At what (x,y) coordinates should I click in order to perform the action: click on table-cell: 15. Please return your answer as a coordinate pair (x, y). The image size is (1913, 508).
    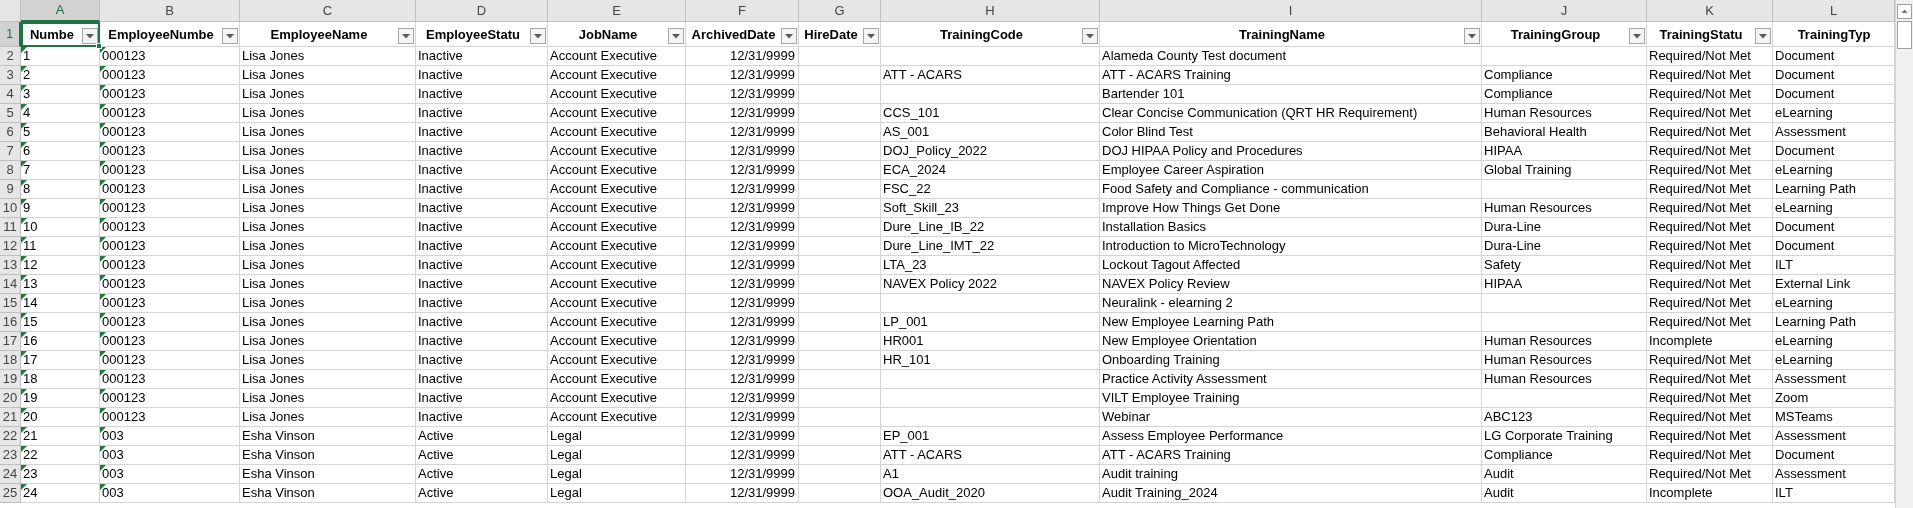
    Looking at the image, I should click on (30, 322).